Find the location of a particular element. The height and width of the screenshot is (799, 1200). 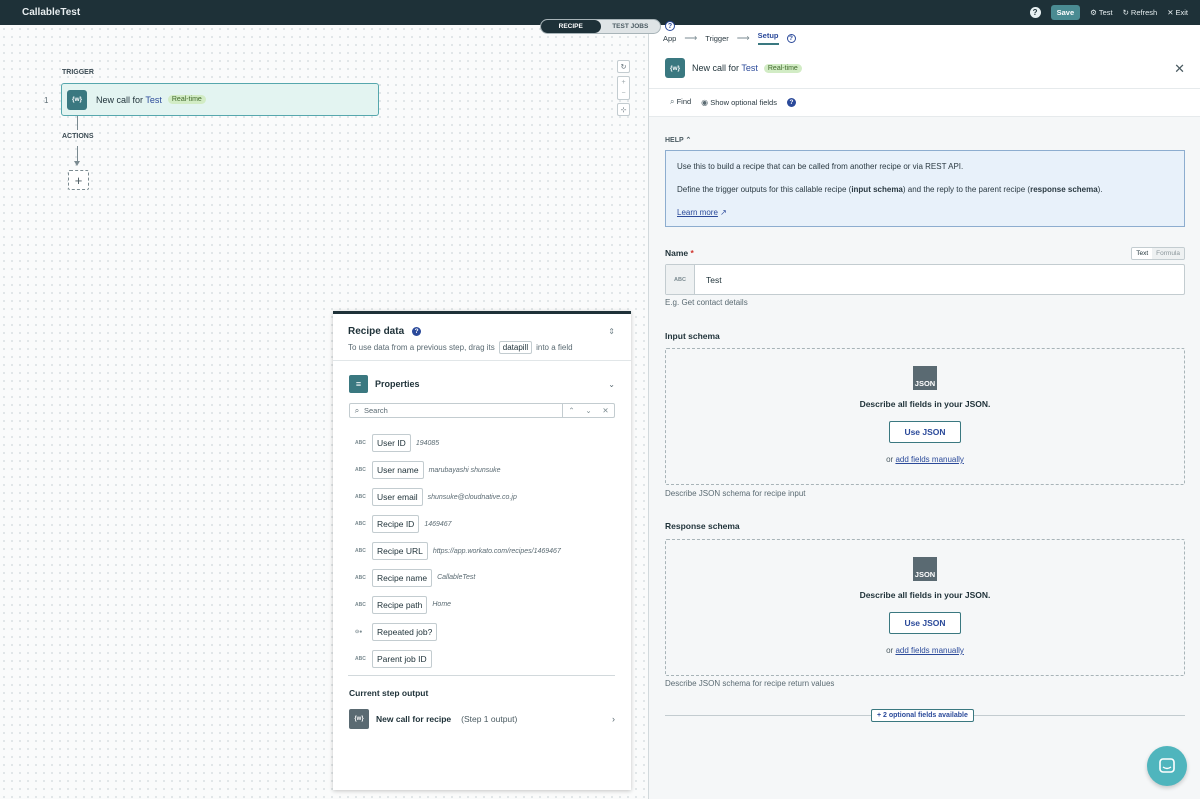

connector-line is located at coordinates (77, 123).